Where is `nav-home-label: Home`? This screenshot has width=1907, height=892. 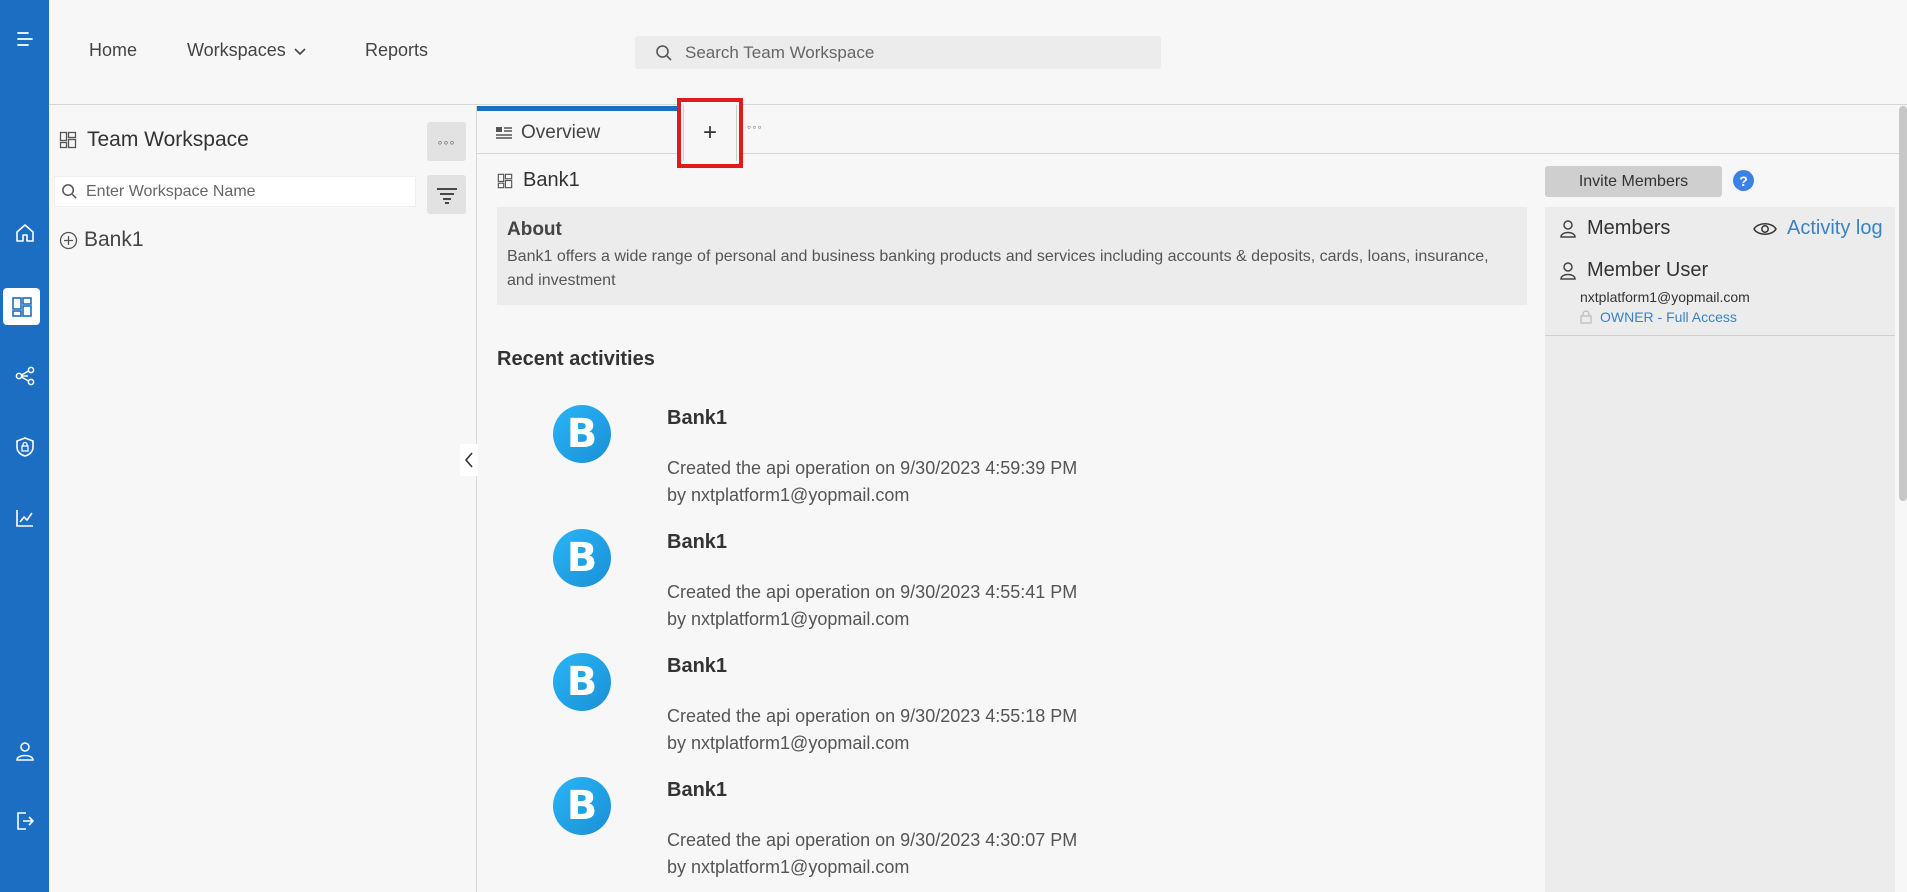 nav-home-label: Home is located at coordinates (113, 50).